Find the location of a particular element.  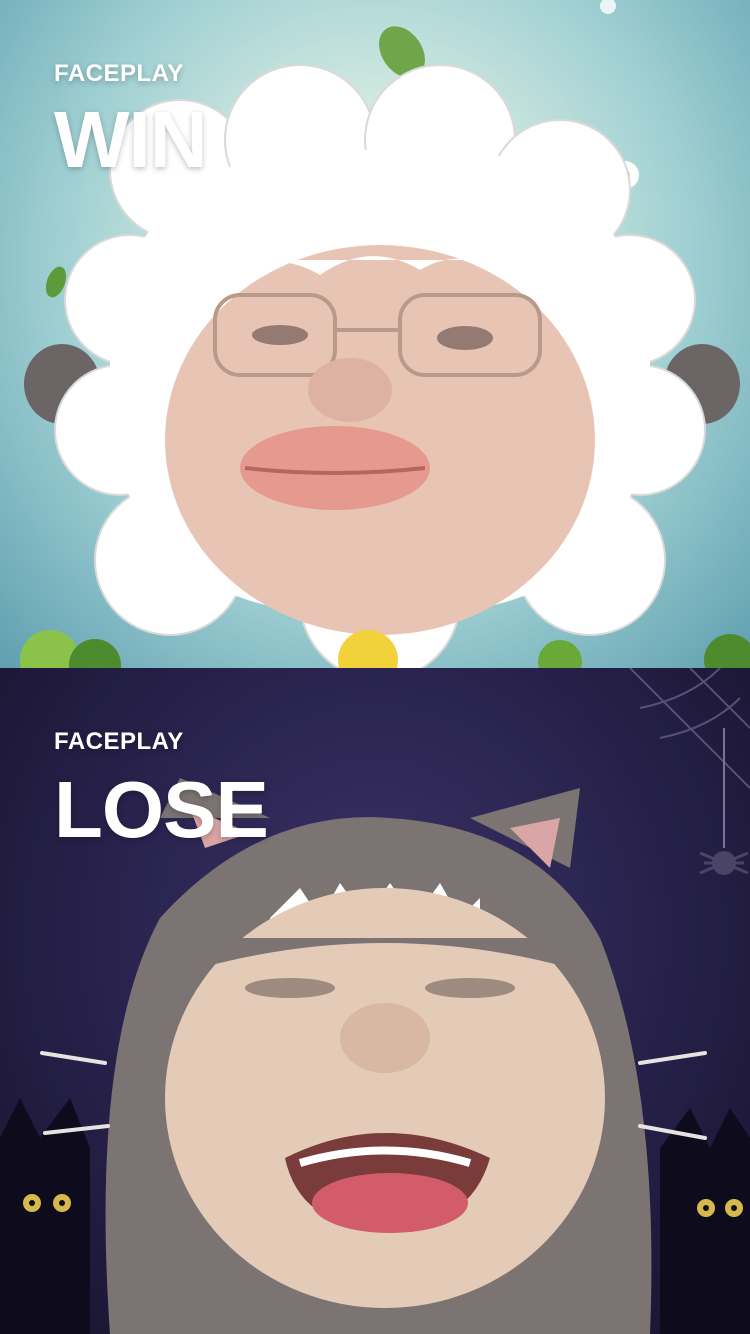

puckered-lips is located at coordinates (335, 468).